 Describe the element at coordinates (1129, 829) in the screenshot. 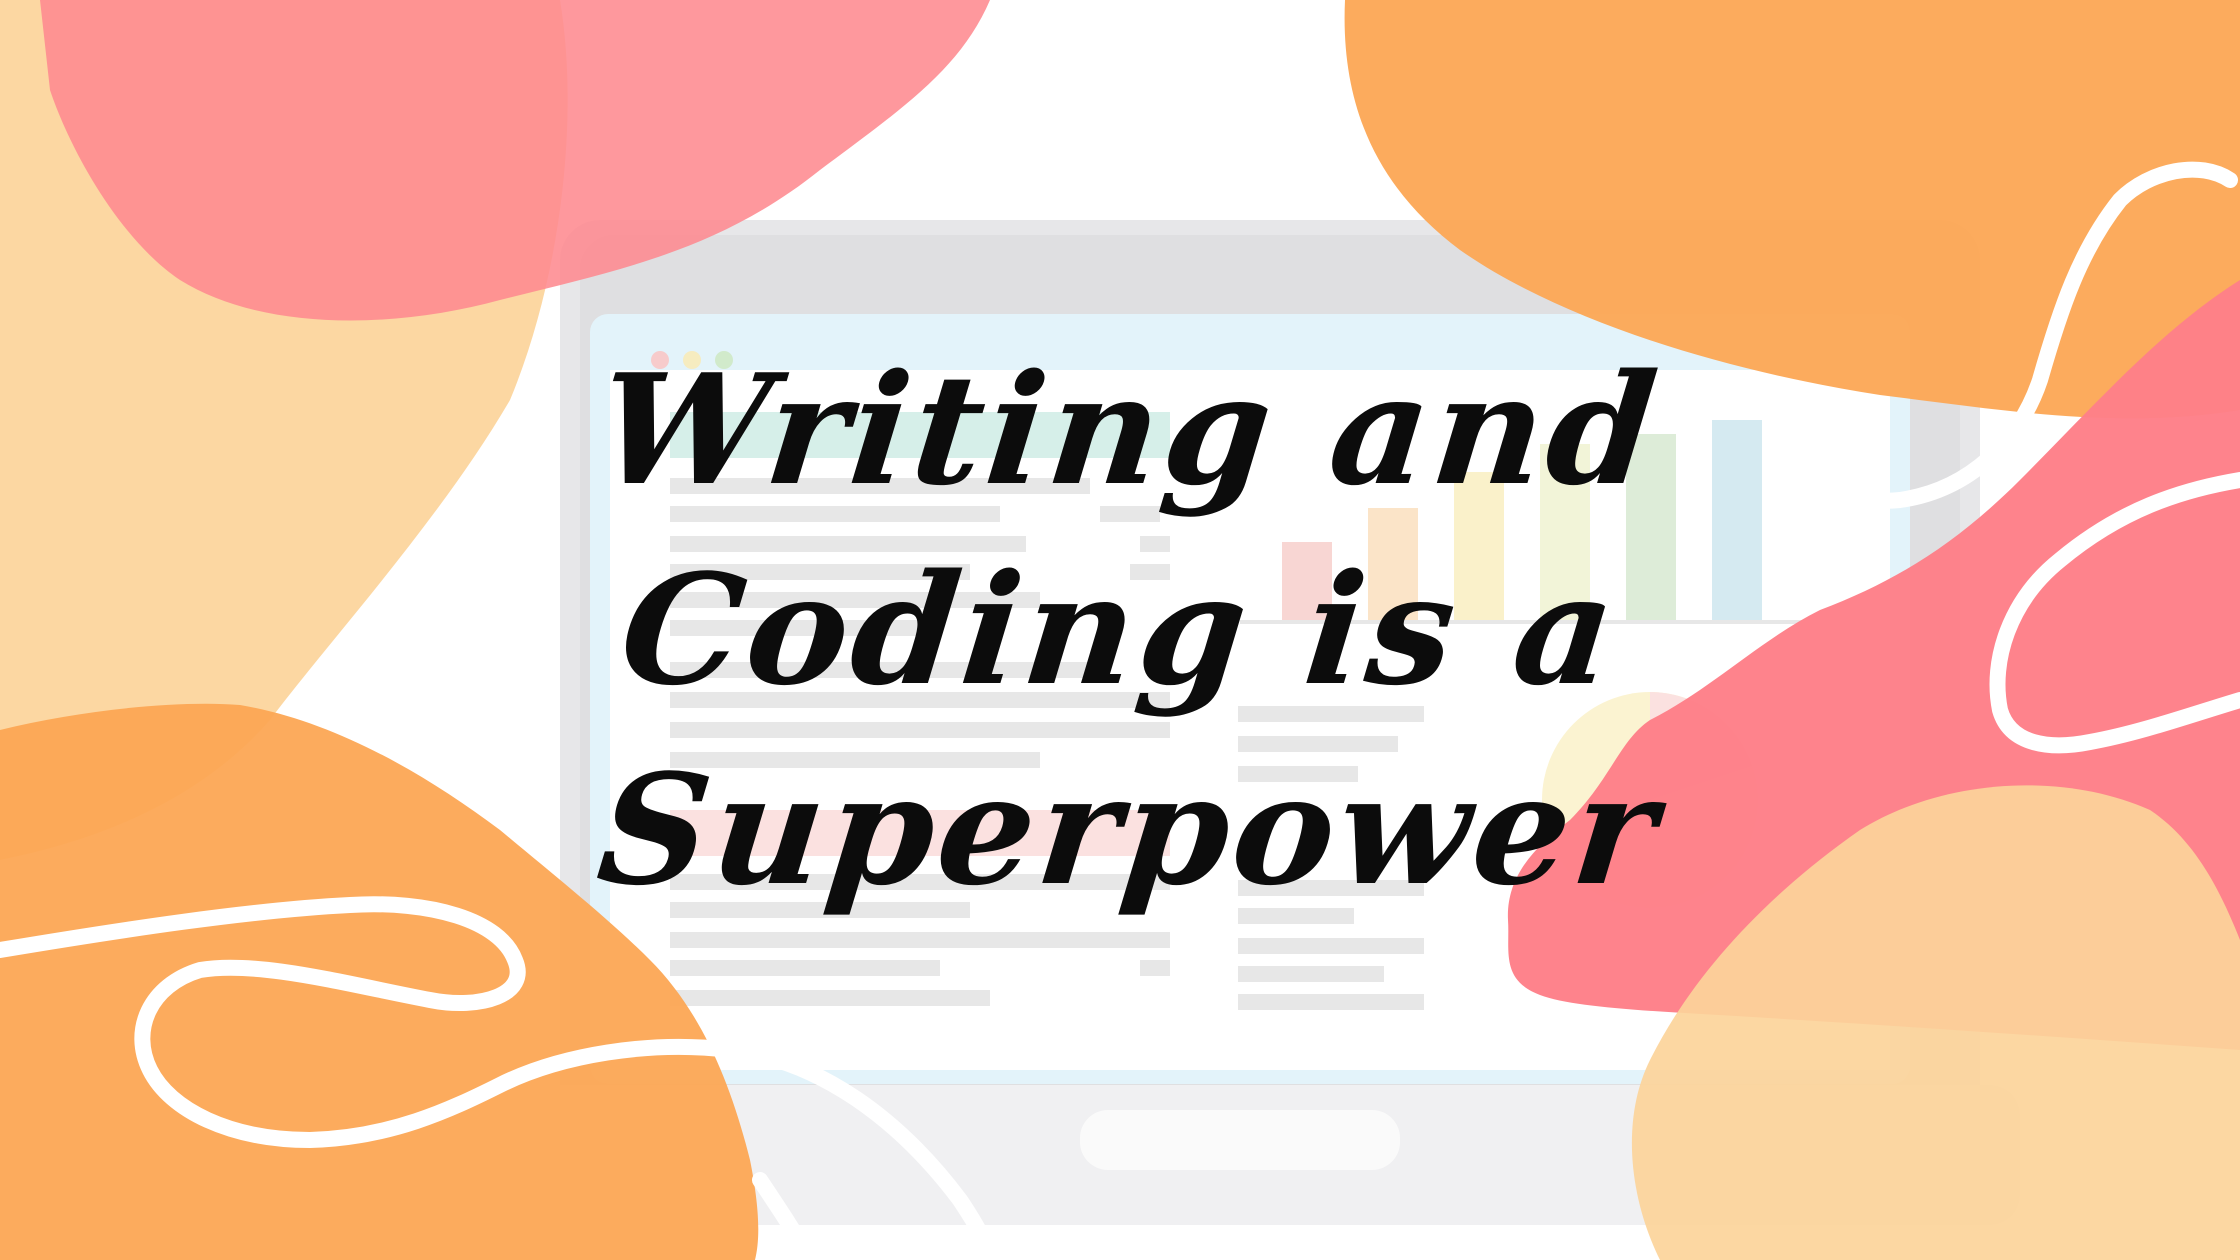

I see `headline-line-3: Superpower` at that location.